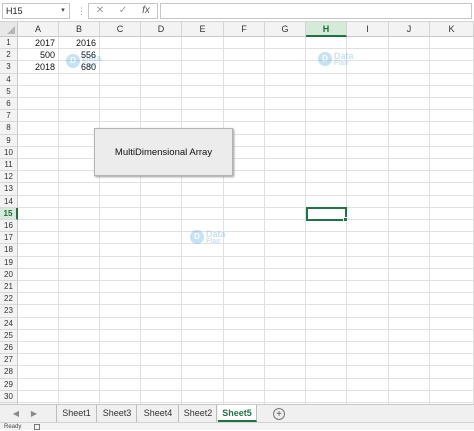 The image size is (474, 431). Describe the element at coordinates (146, 11) in the screenshot. I see `fx-icon: fx` at that location.